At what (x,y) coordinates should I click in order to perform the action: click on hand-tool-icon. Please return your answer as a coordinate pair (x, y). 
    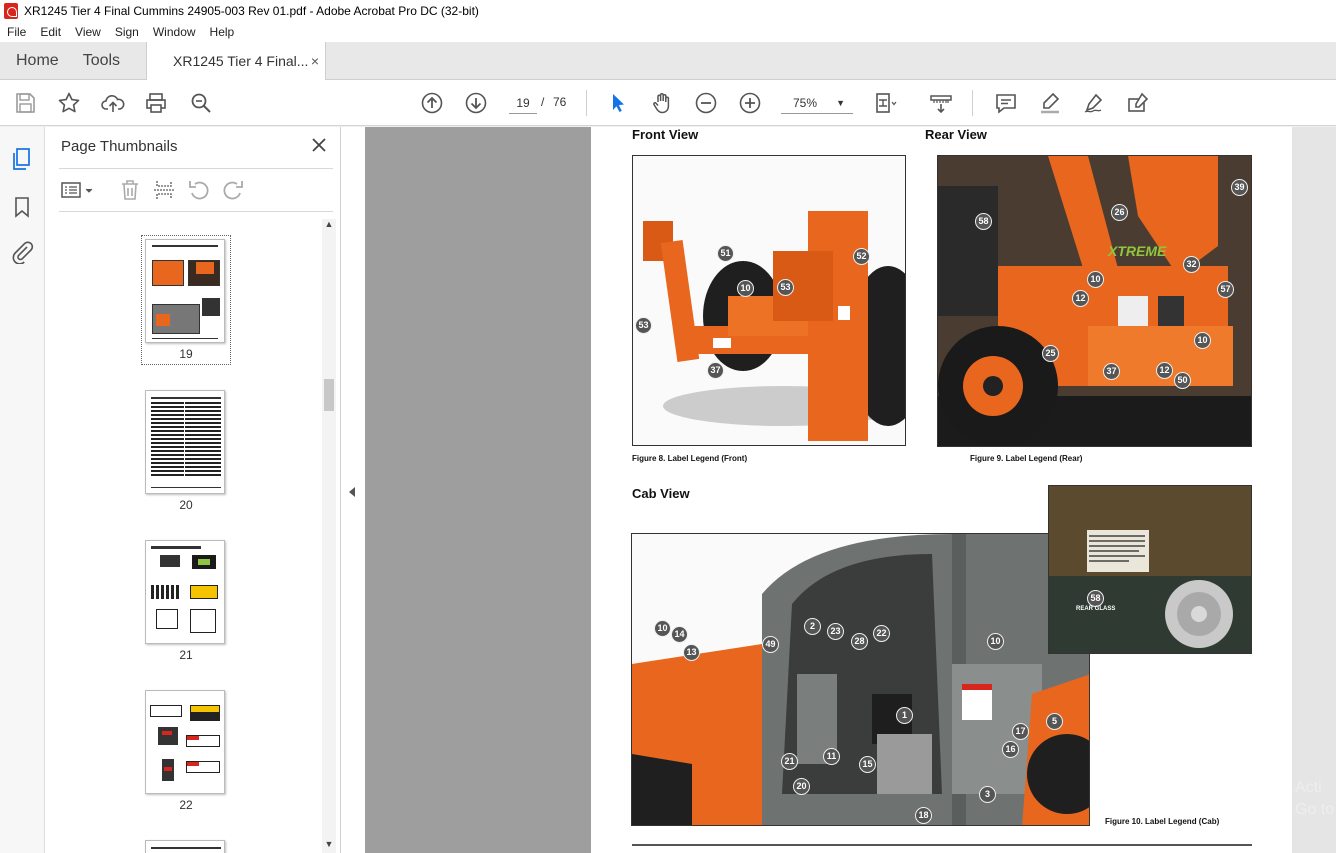
    Looking at the image, I should click on (662, 103).